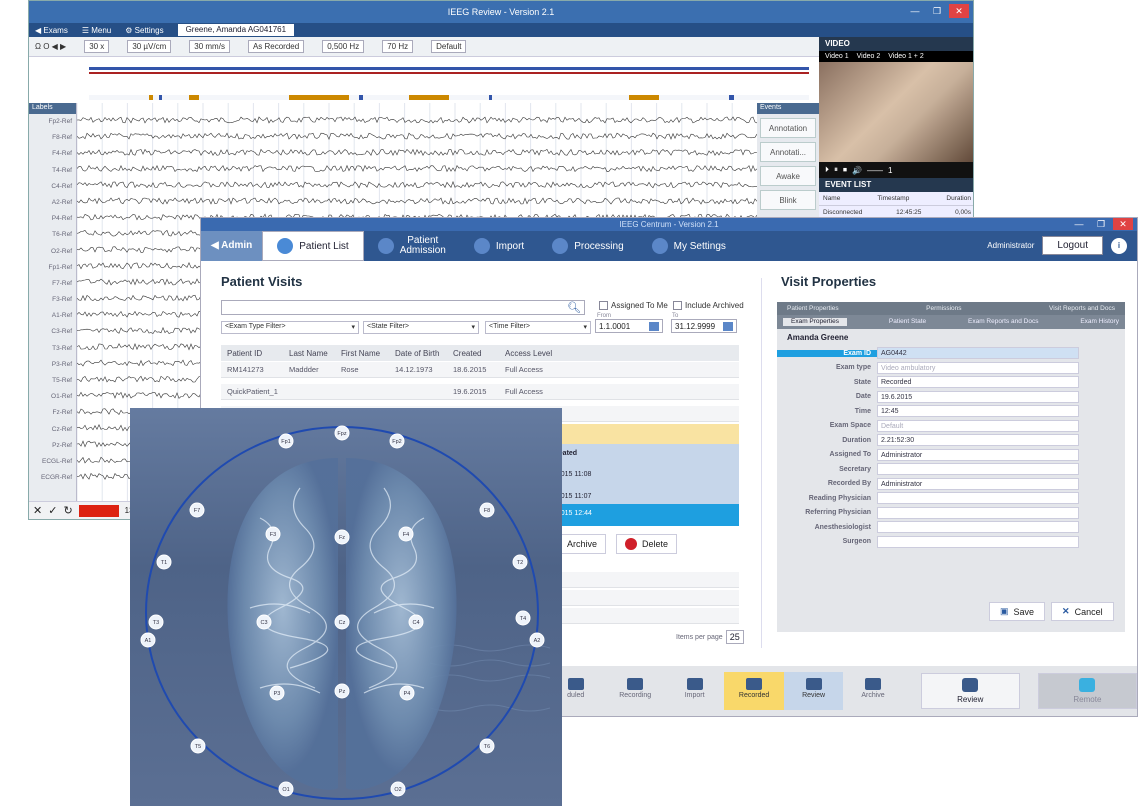 The height and width of the screenshot is (806, 1138). What do you see at coordinates (694, 691) in the screenshot?
I see `step-import: Import` at bounding box center [694, 691].